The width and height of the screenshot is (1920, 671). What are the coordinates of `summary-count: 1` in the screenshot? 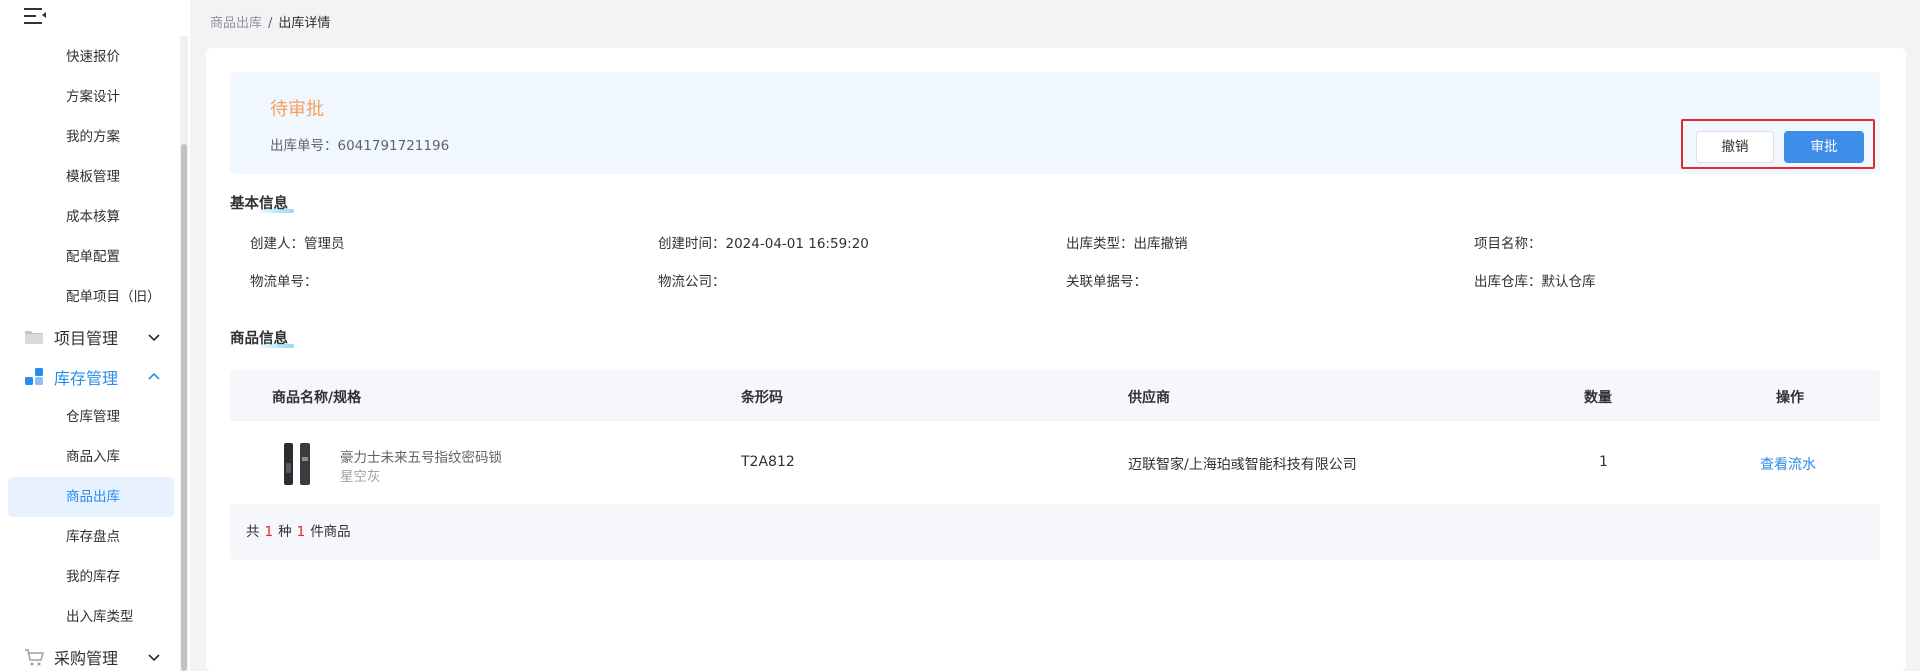 It's located at (301, 532).